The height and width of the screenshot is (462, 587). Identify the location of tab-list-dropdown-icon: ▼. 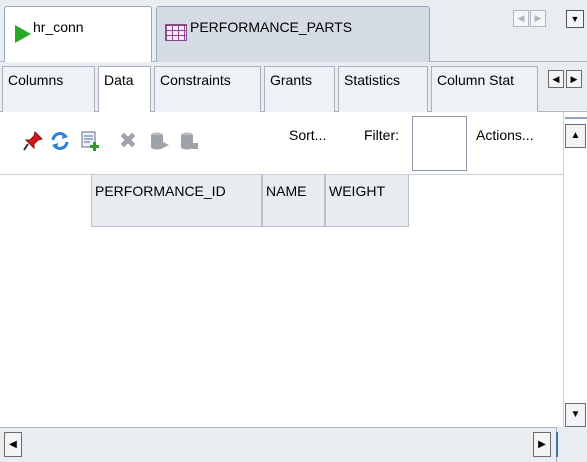
(575, 19).